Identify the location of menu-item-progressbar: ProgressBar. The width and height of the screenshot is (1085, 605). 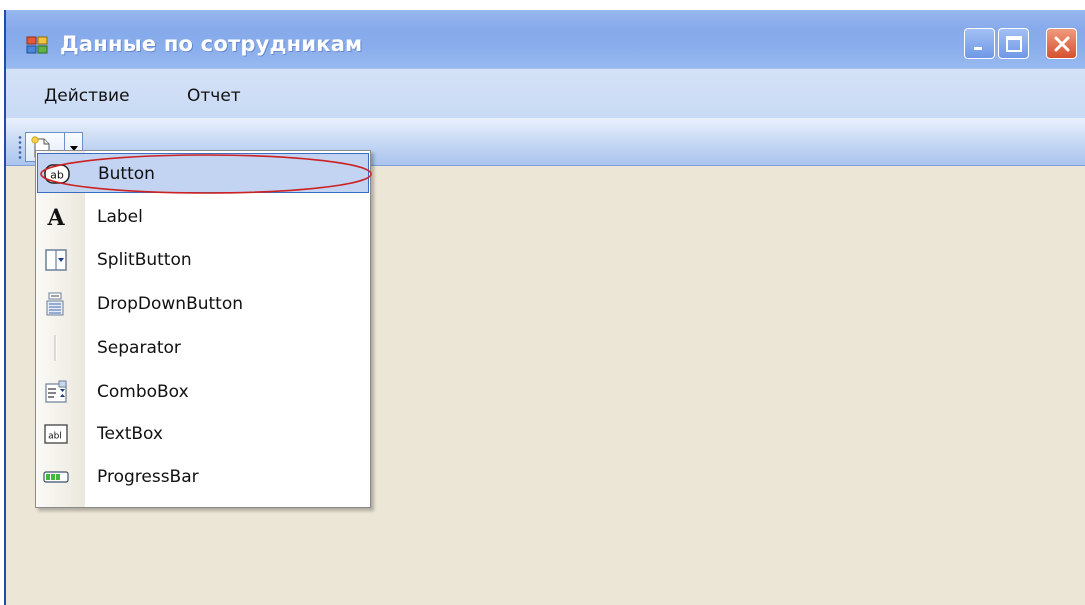
(203, 477).